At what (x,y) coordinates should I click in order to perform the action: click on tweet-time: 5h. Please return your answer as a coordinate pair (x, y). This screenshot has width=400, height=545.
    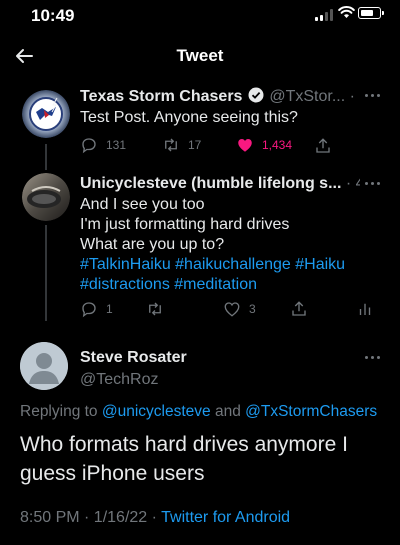
    Looking at the image, I should click on (359, 96).